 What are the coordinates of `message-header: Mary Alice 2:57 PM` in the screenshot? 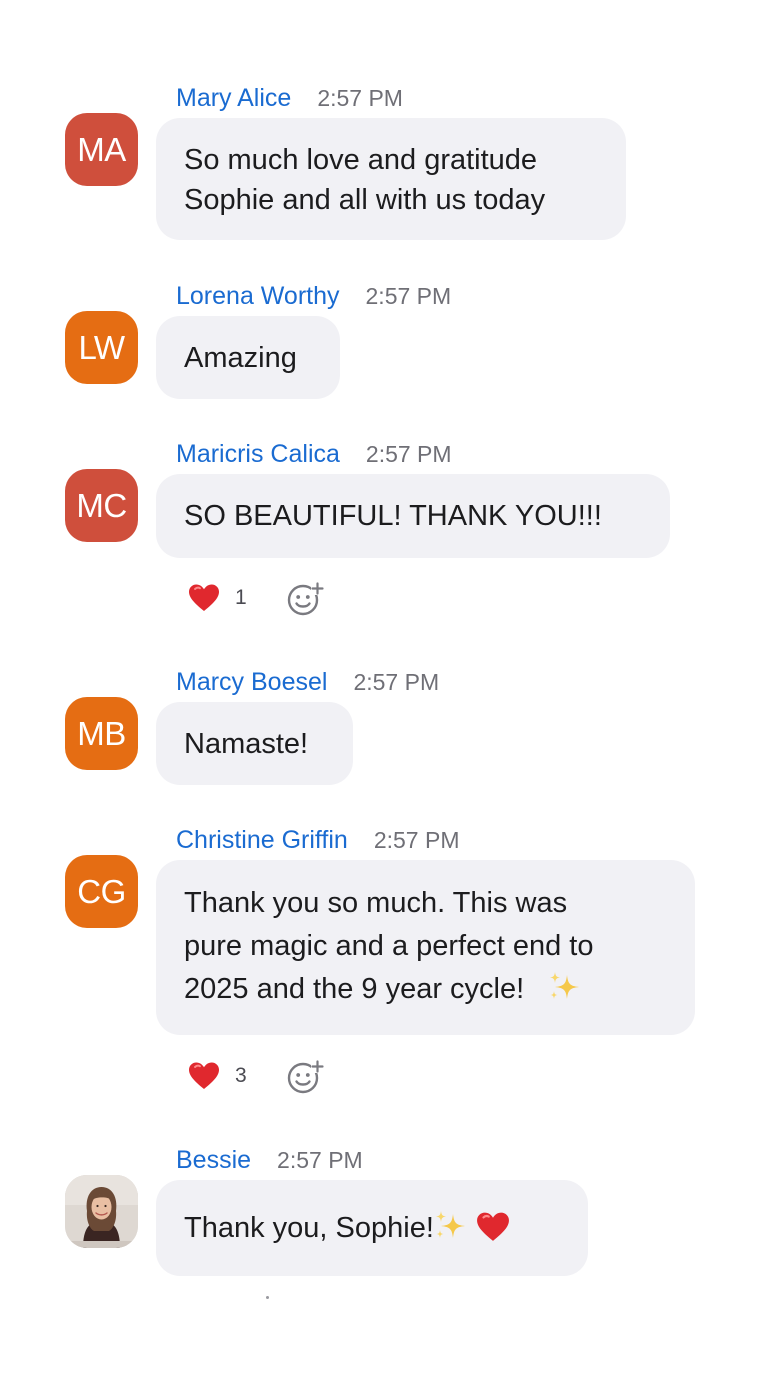 It's located at (289, 98).